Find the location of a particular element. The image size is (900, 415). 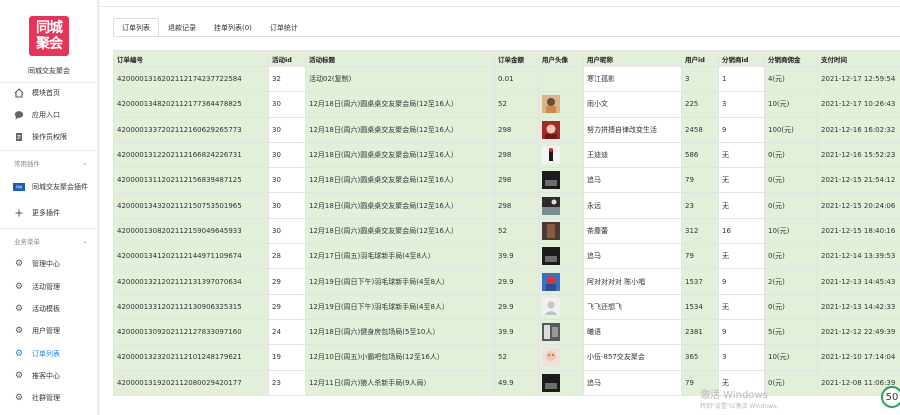

payment-time-cell: 2021-12-15 18:40:16 is located at coordinates (858, 231).